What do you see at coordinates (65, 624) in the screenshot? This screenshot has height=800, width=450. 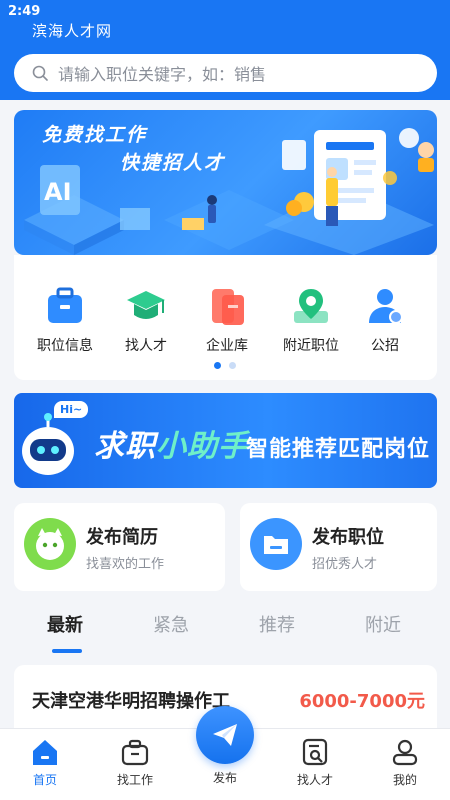 I see `tab-latest: 最新` at bounding box center [65, 624].